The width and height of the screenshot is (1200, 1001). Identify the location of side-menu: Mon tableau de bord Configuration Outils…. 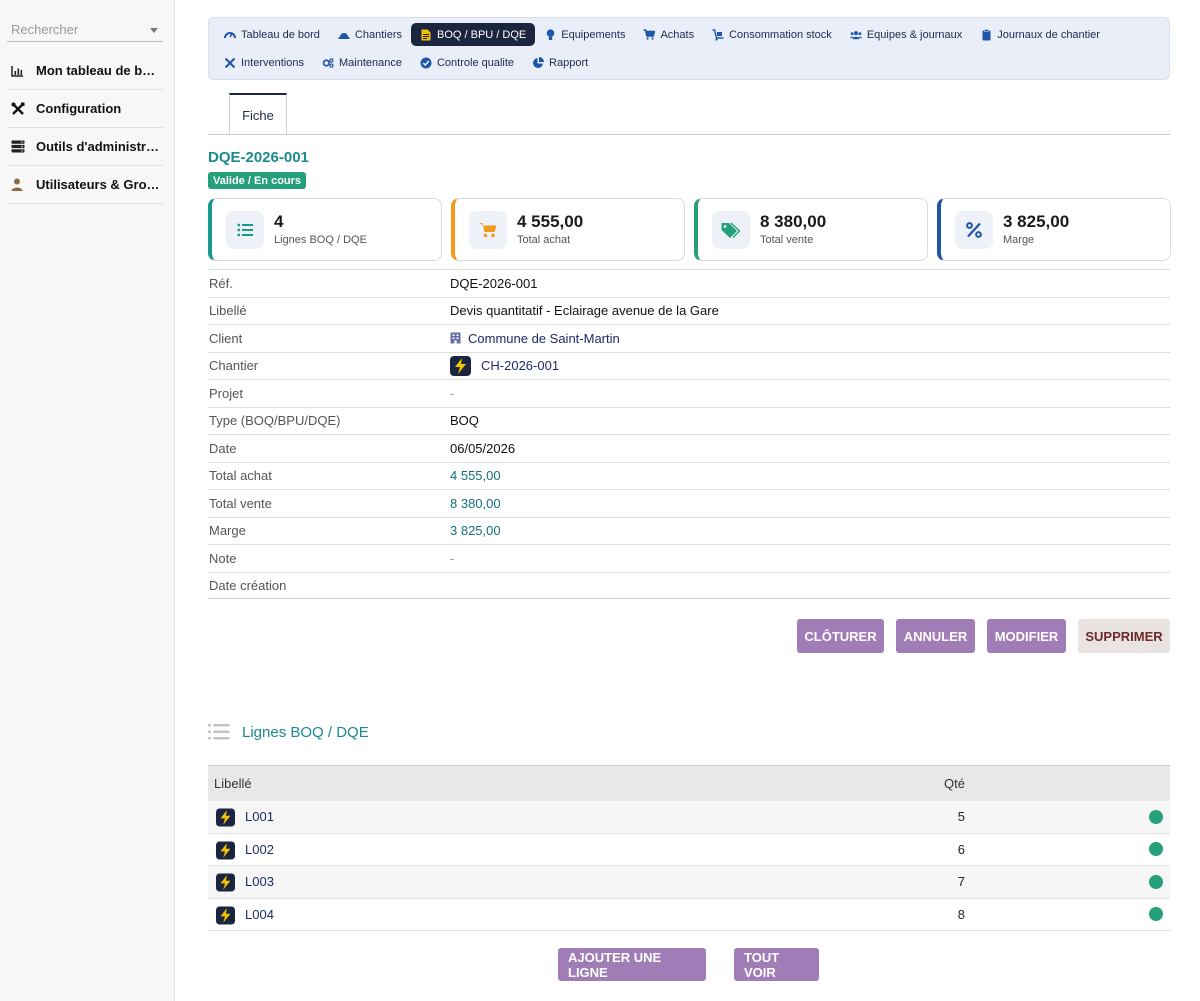
(85, 128).